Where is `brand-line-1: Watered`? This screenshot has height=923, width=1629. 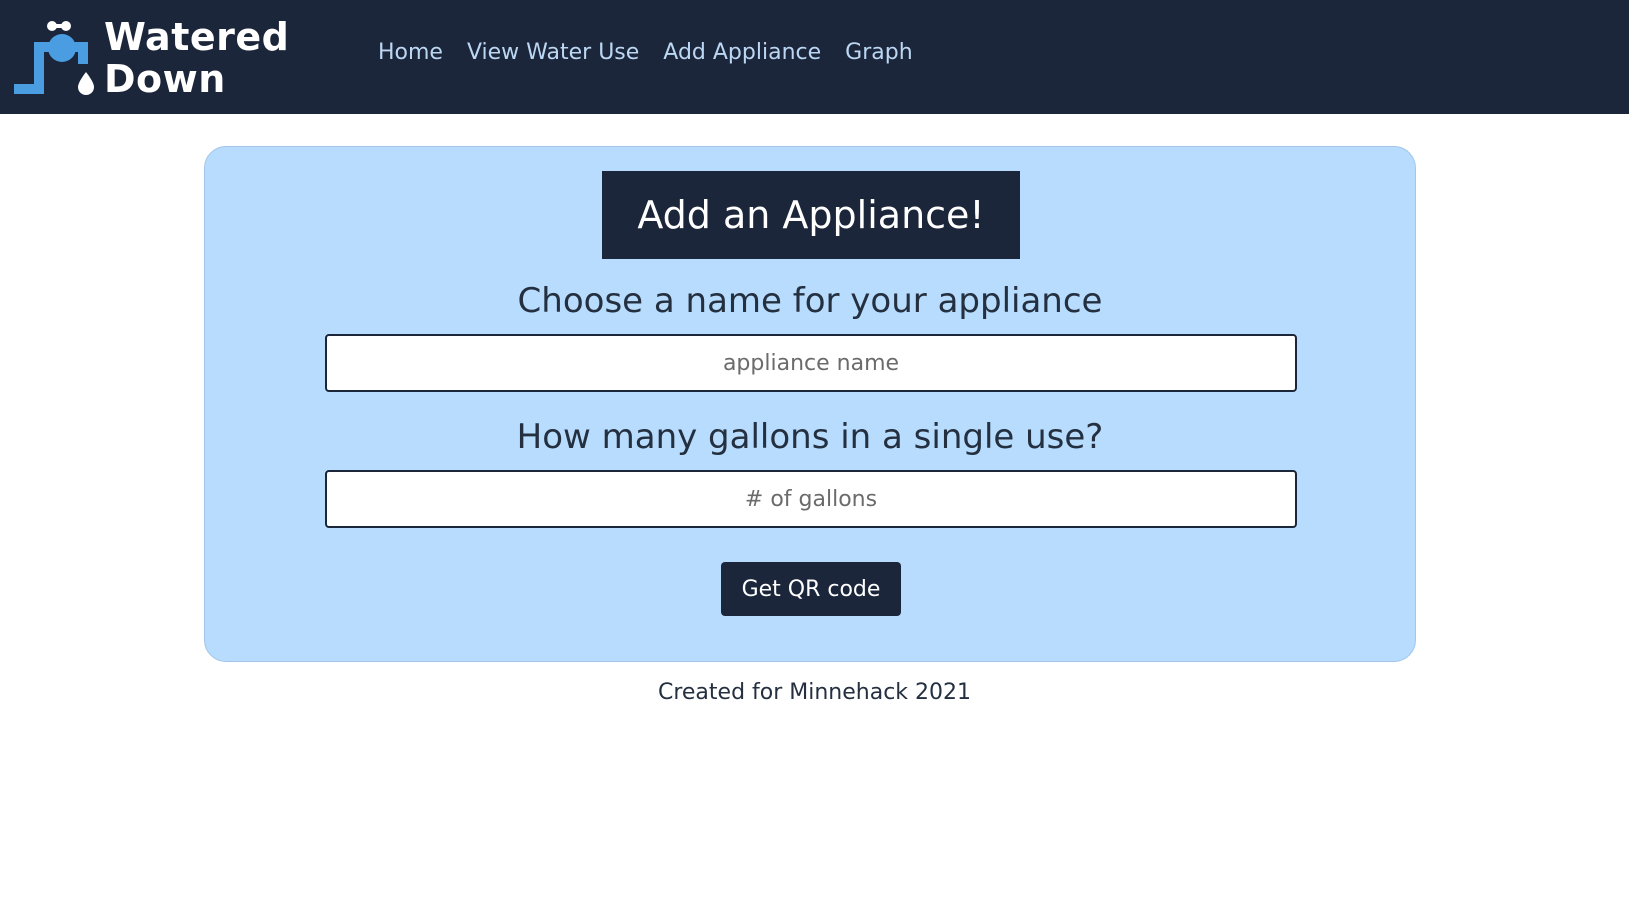
brand-line-1: Watered is located at coordinates (197, 37).